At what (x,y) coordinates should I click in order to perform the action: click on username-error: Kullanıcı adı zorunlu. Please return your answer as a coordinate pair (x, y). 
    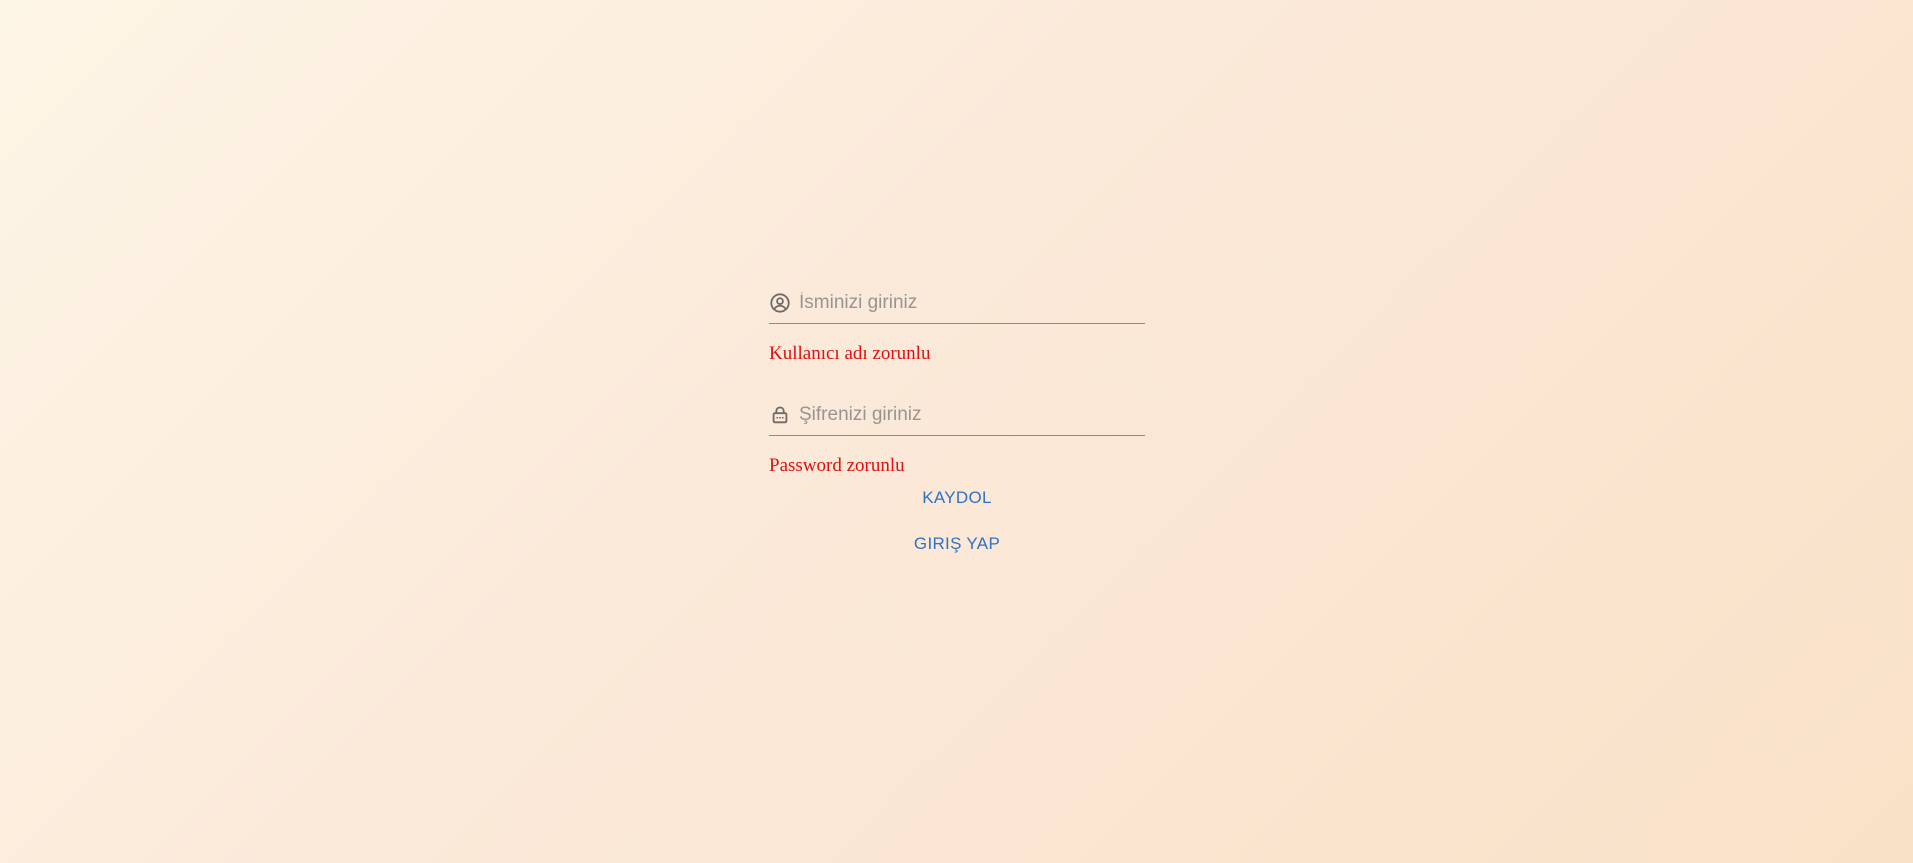
    Looking at the image, I should click on (850, 353).